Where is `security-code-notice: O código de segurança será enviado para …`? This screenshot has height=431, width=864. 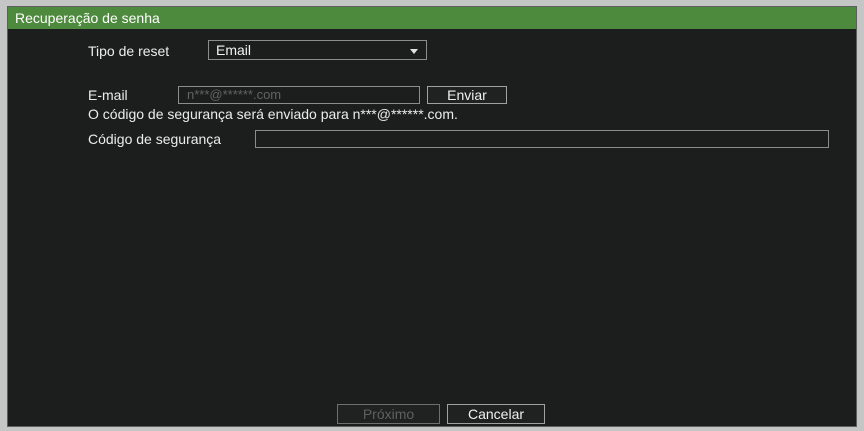 security-code-notice: O código de segurança será enviado para … is located at coordinates (273, 114).